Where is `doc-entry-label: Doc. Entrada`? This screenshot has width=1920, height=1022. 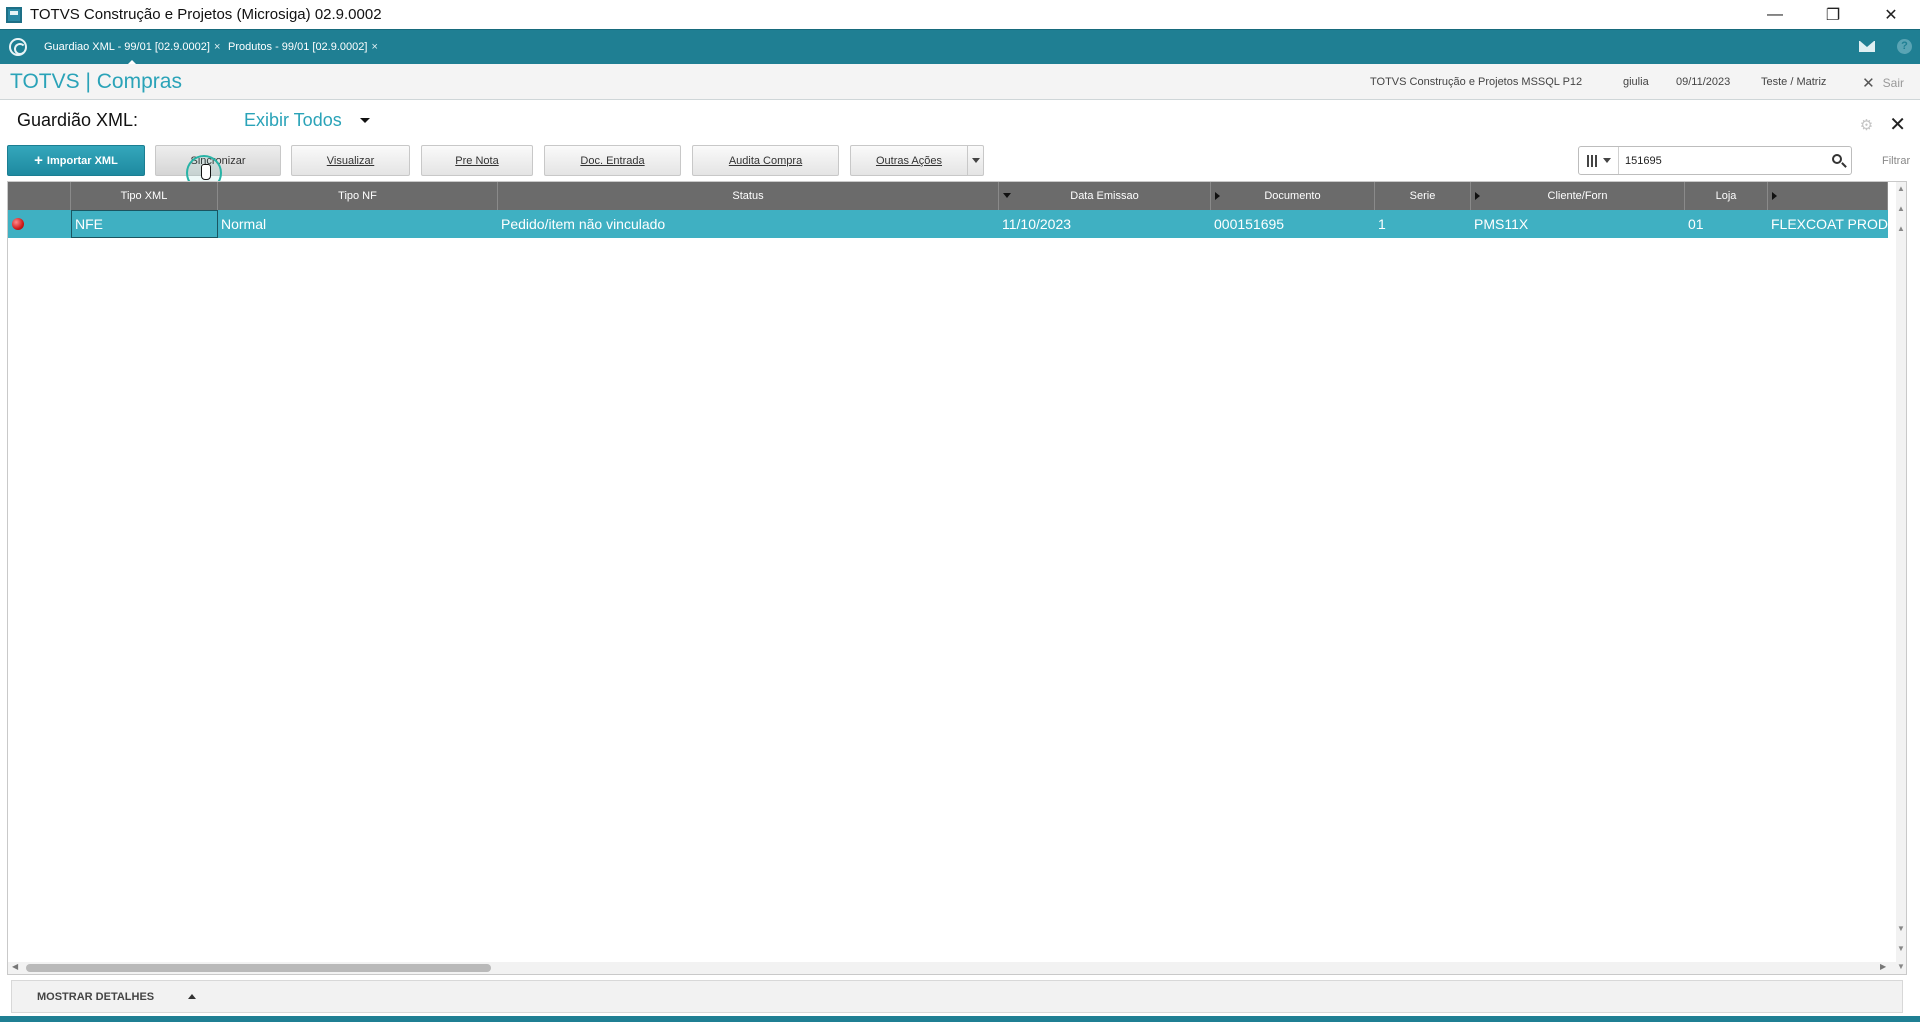
doc-entry-label: Doc. Entrada is located at coordinates (612, 160).